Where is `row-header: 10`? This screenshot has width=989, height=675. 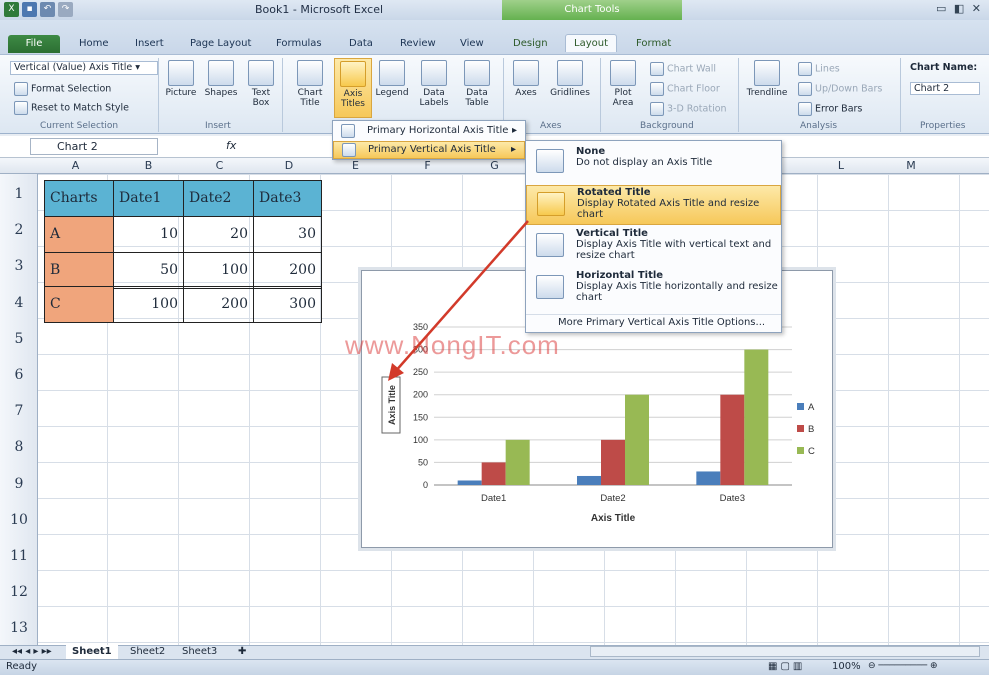
row-header: 10 is located at coordinates (19, 520).